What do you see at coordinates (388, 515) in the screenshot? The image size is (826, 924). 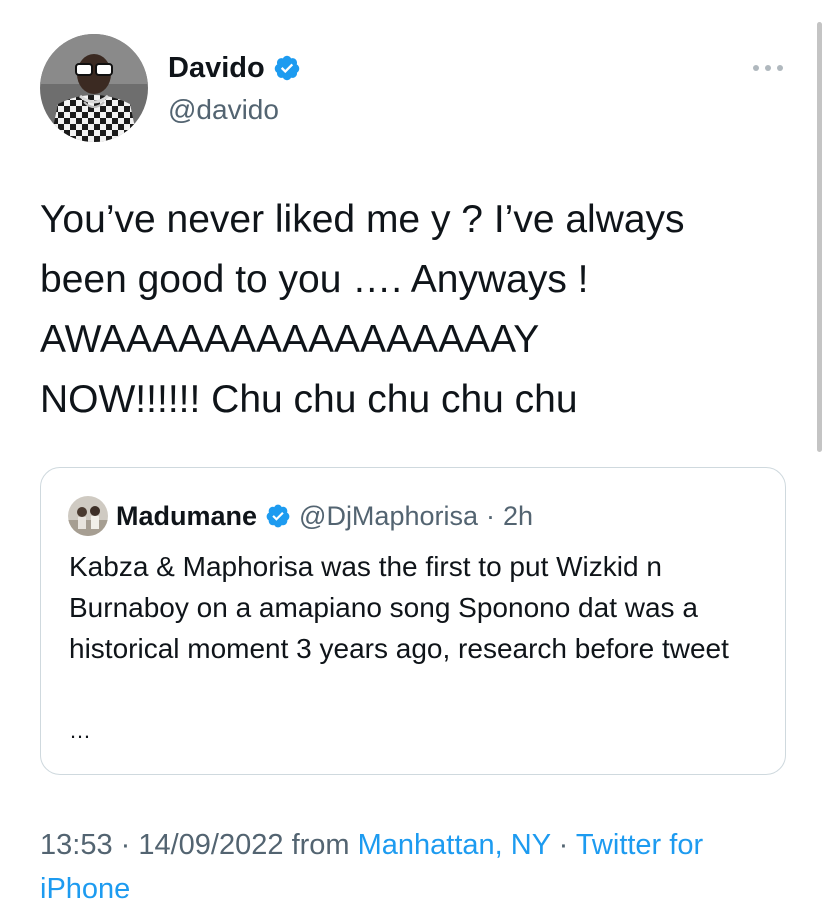 I see `quoted-author-handle: @DjMaphorisa` at bounding box center [388, 515].